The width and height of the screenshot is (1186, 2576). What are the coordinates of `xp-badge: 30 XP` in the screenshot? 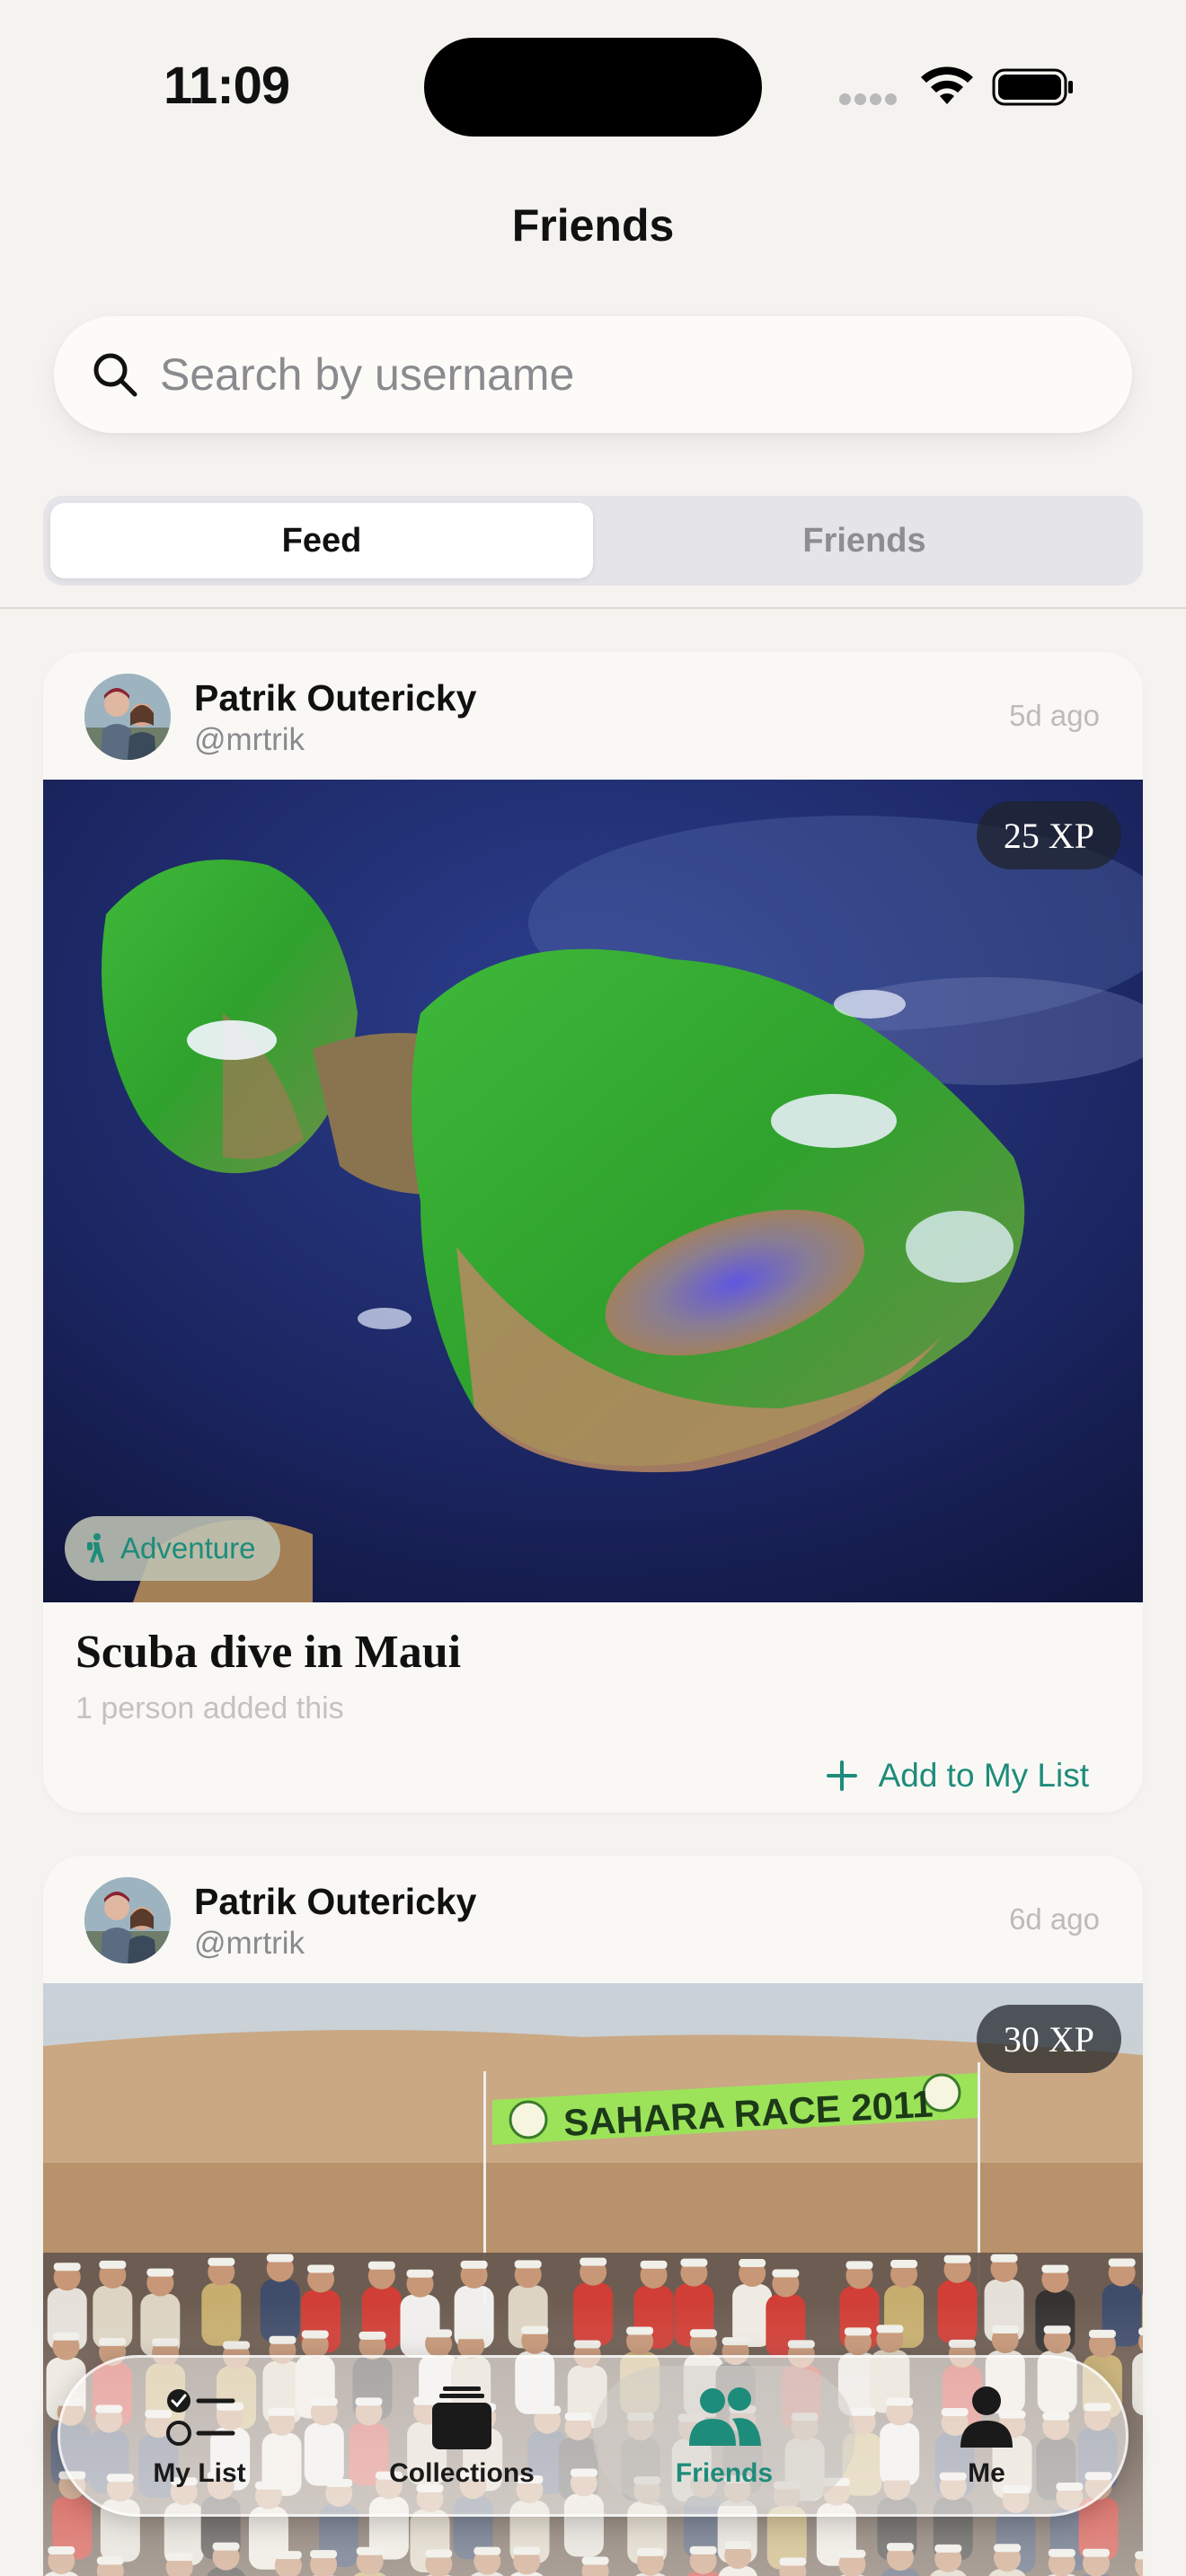 It's located at (1048, 2039).